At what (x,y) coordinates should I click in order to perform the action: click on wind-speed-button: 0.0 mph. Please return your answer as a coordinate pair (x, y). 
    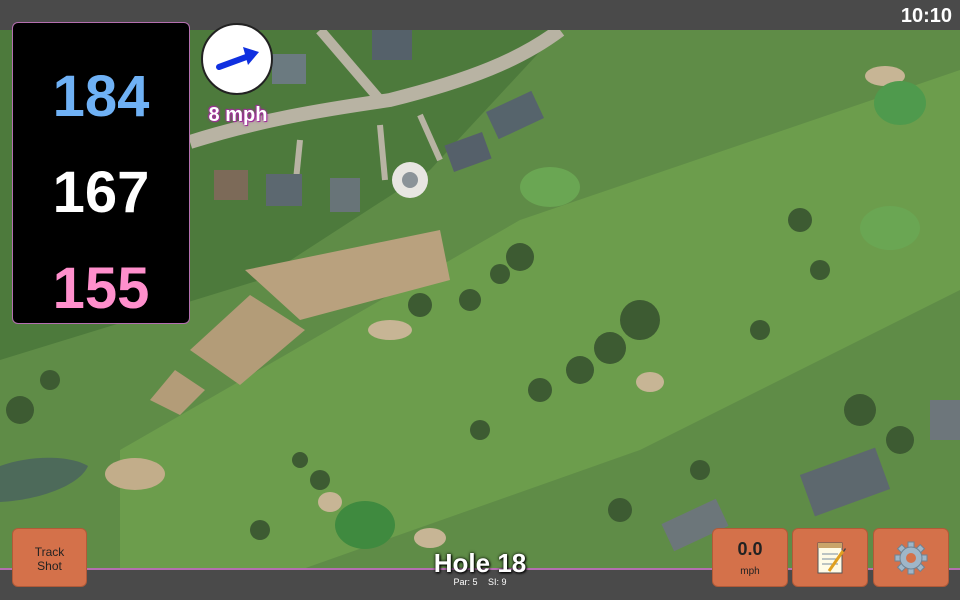
    Looking at the image, I should click on (750, 557).